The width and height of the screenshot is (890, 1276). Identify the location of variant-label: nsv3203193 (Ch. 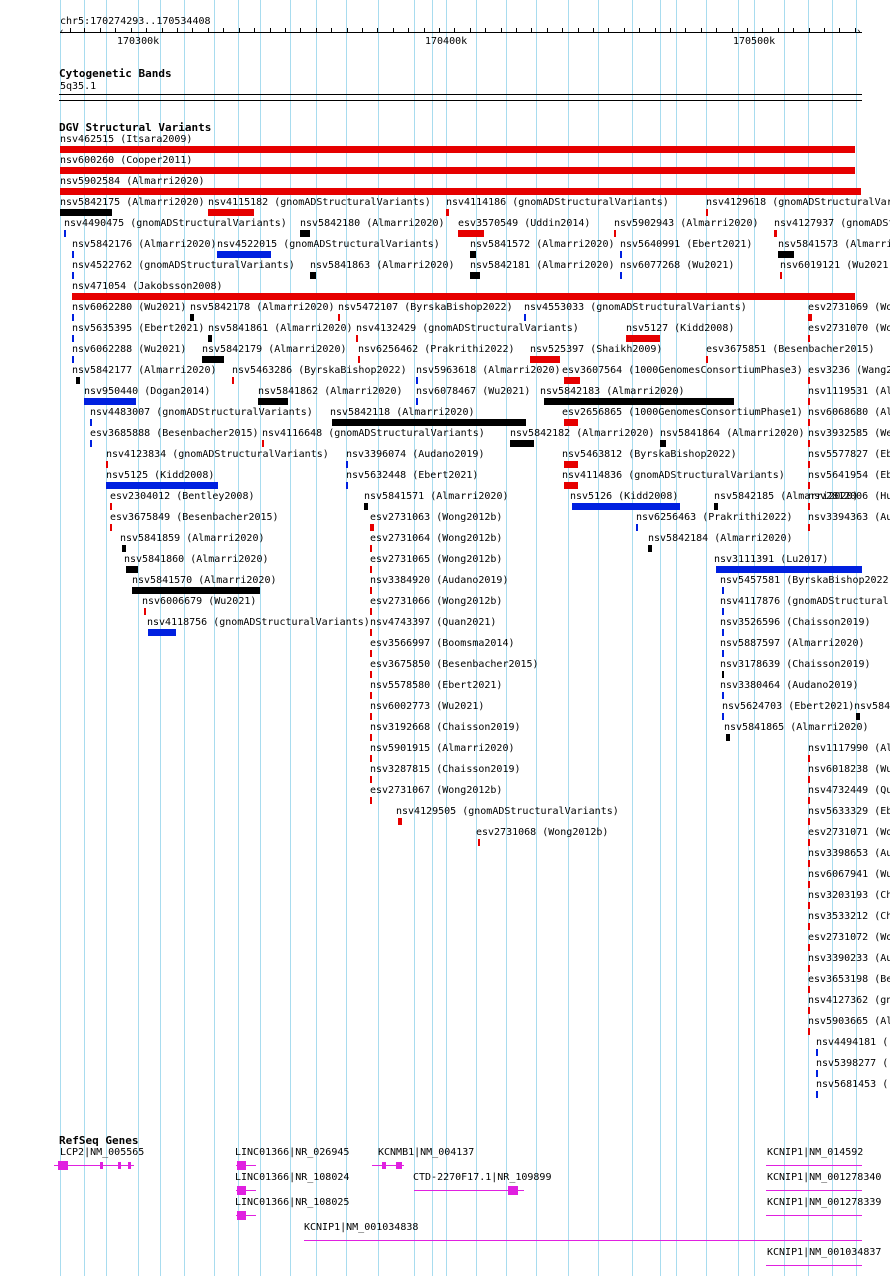
(849, 895).